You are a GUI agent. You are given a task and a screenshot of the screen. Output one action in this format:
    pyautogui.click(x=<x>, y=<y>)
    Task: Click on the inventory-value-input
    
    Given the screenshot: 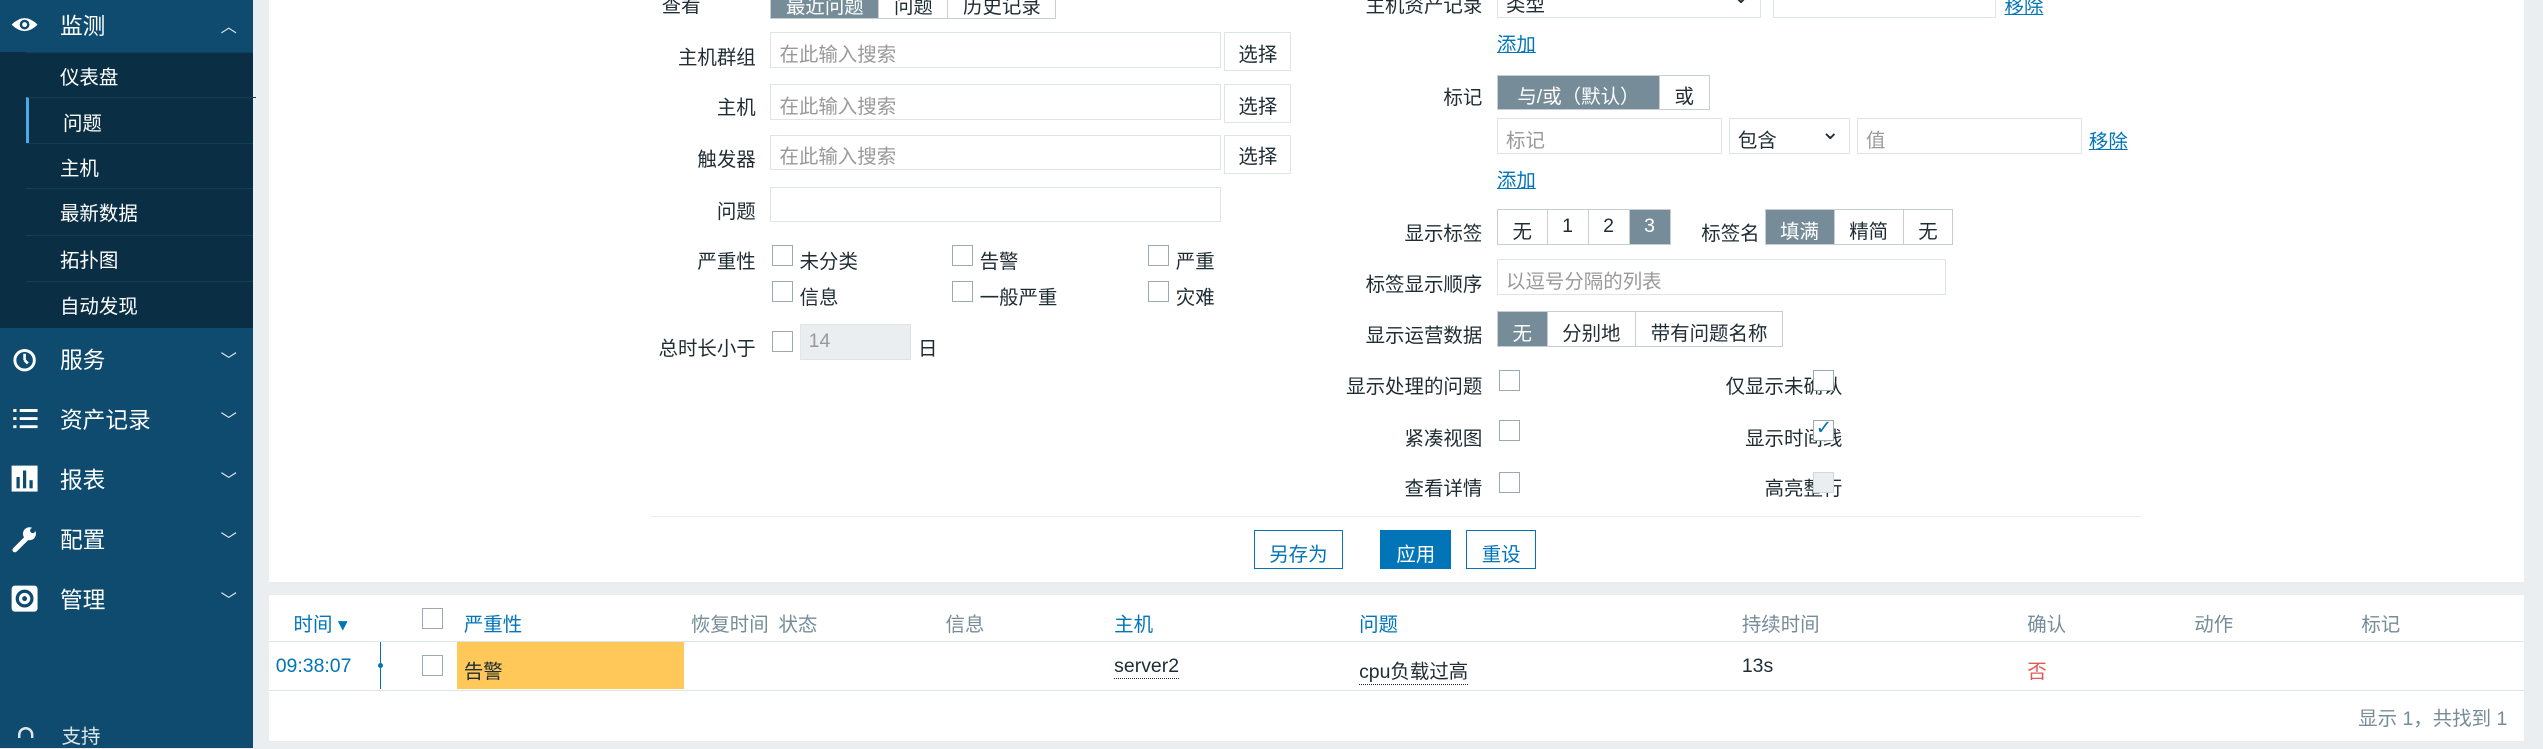 What is the action you would take?
    pyautogui.click(x=1884, y=9)
    